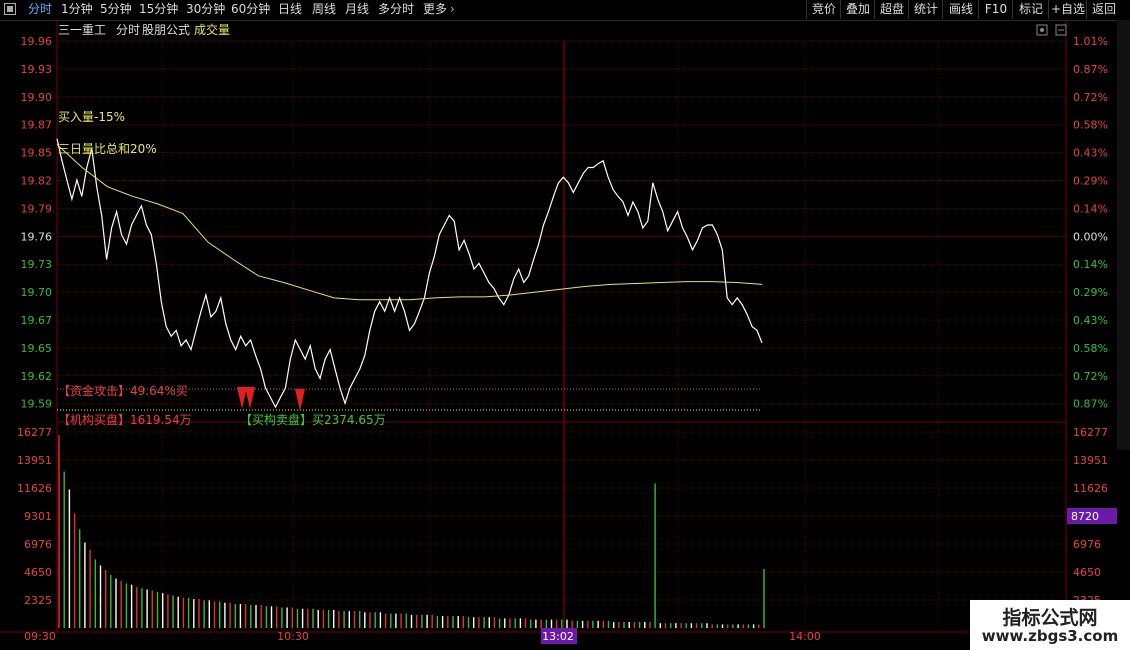 The width and height of the screenshot is (1130, 650). Describe the element at coordinates (123, 390) in the screenshot. I see `capital-attack-label: 【资金攻击】49.64%买` at that location.